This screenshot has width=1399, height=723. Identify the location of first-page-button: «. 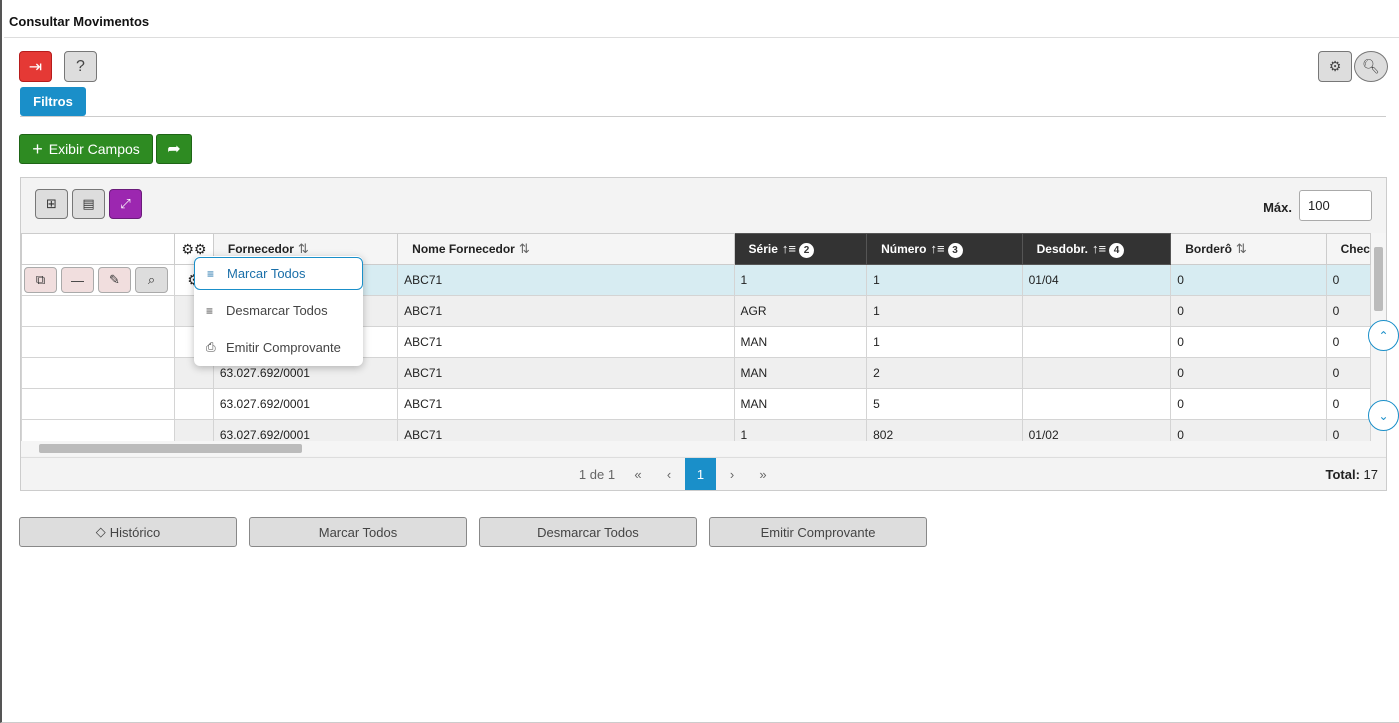
(638, 474).